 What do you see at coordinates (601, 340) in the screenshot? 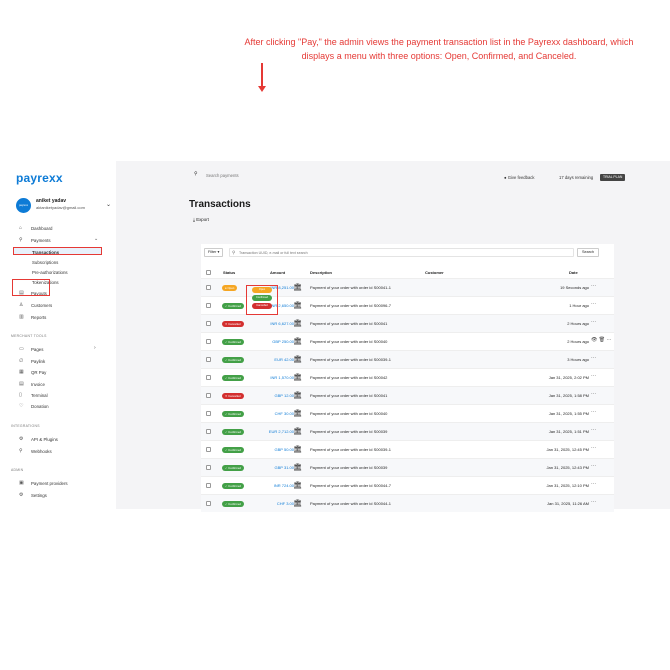
I see `row-actions-menu: 👁 🗑 ···` at bounding box center [601, 340].